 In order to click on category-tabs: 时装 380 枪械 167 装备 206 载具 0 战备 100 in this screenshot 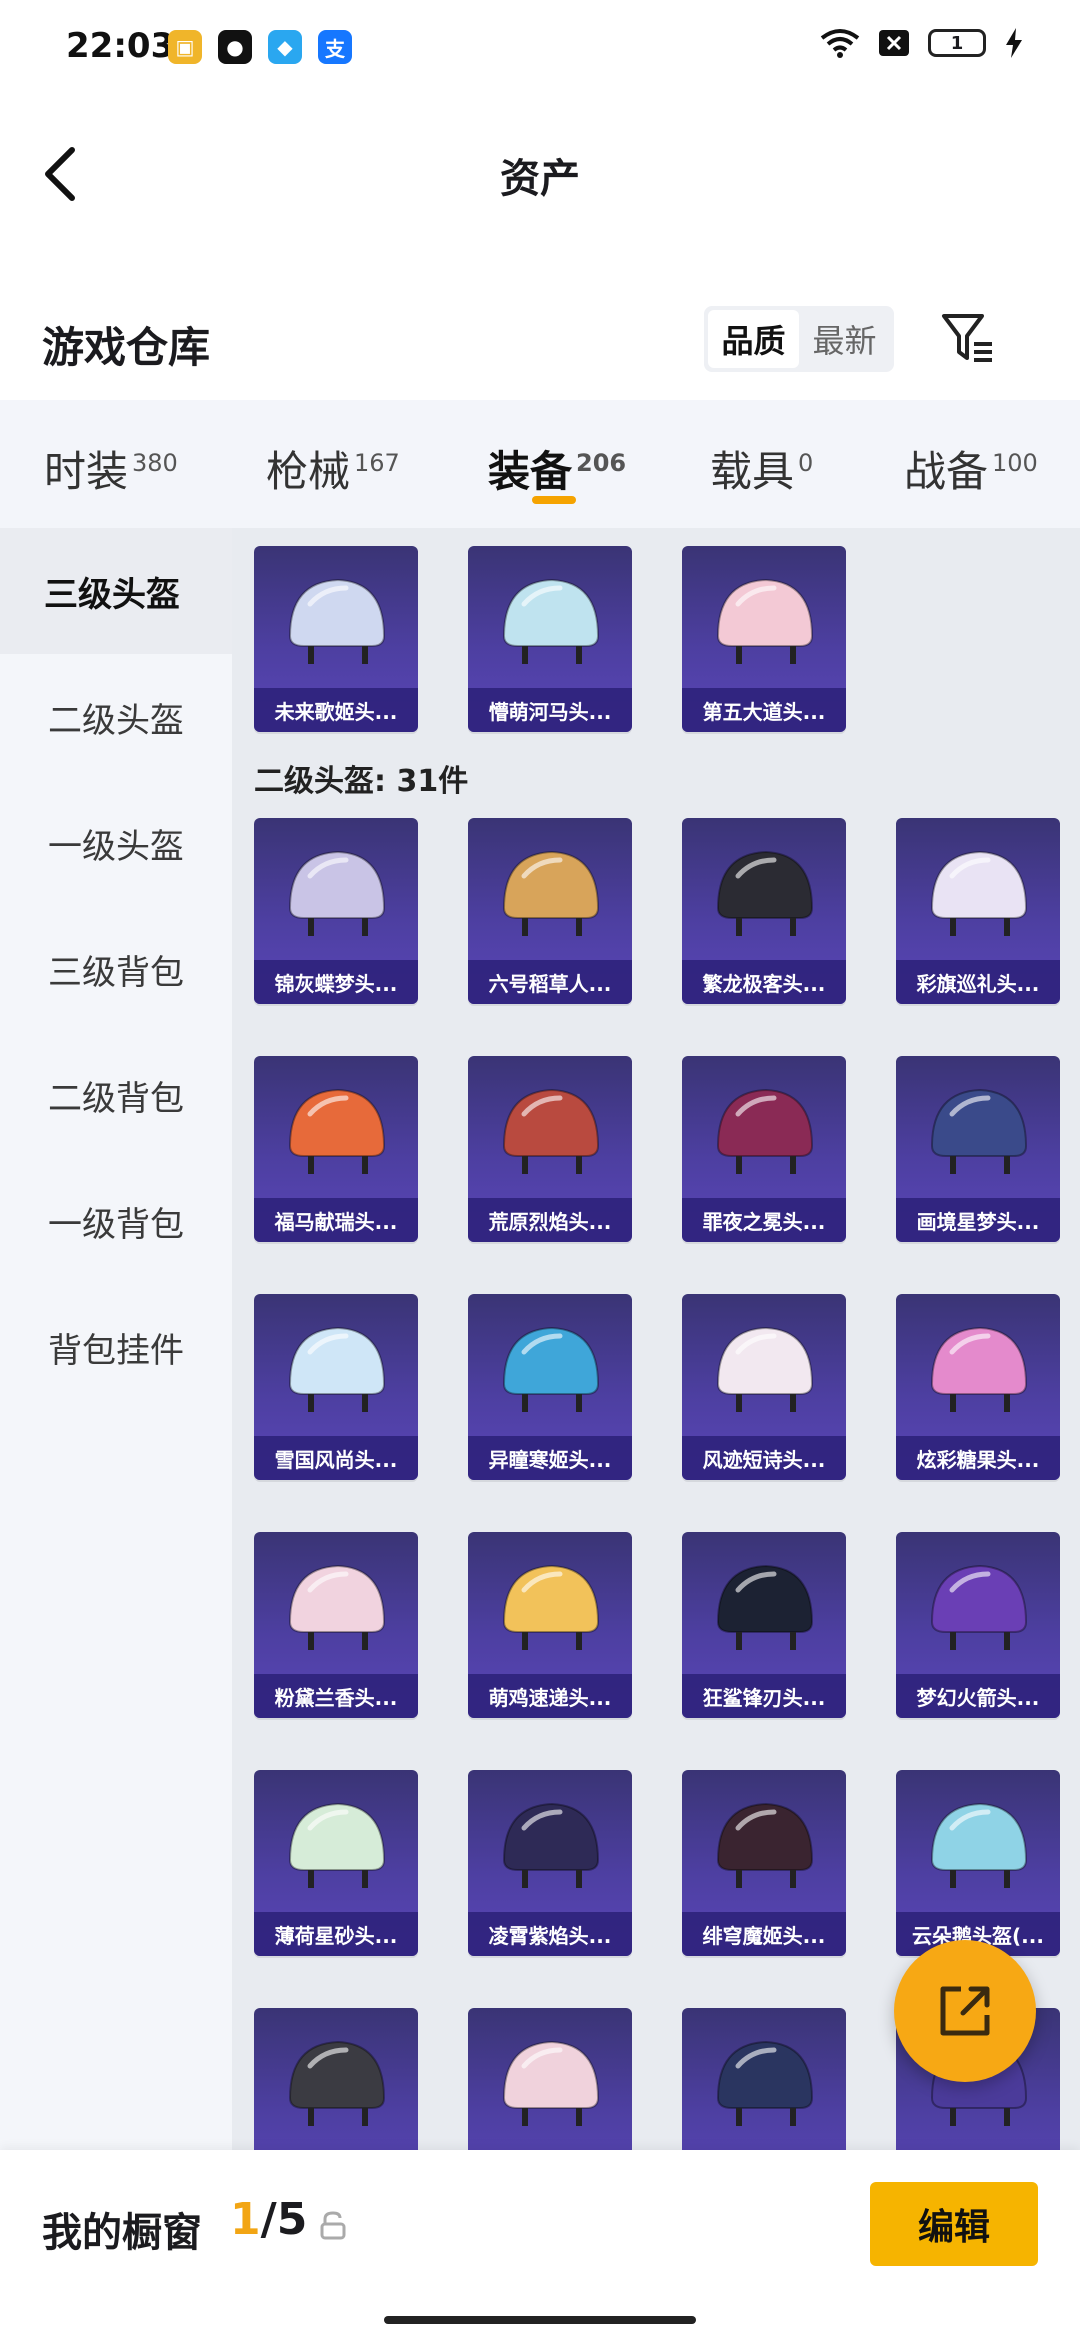, I will do `click(540, 464)`.